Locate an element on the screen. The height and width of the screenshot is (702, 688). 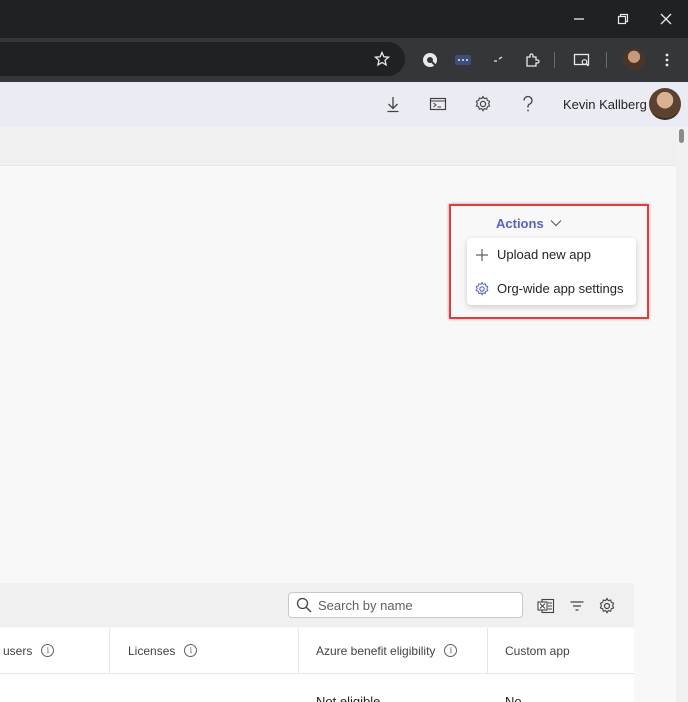
menu-item-org-wide-app-settings: Org-wide app settings is located at coordinates (551, 288).